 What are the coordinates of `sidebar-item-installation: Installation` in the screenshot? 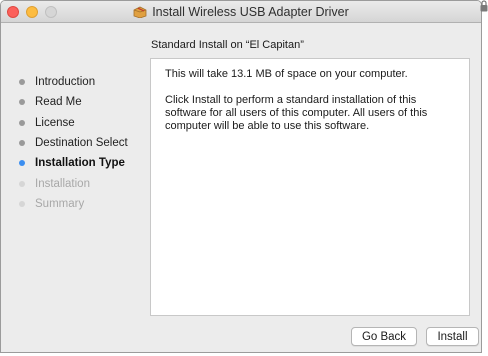 It's located at (84, 183).